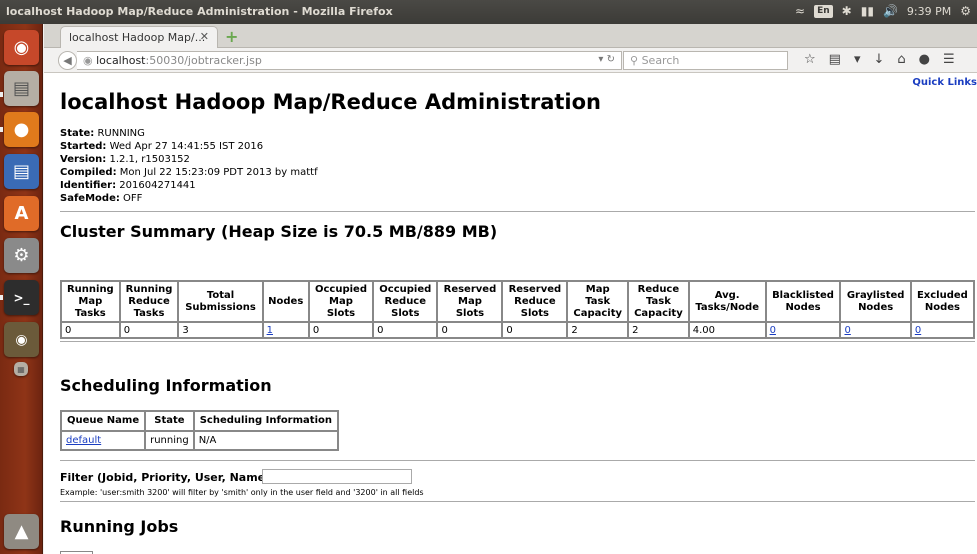 The height and width of the screenshot is (554, 977). What do you see at coordinates (847, 11) in the screenshot?
I see `bluetooth-icon: ✱` at bounding box center [847, 11].